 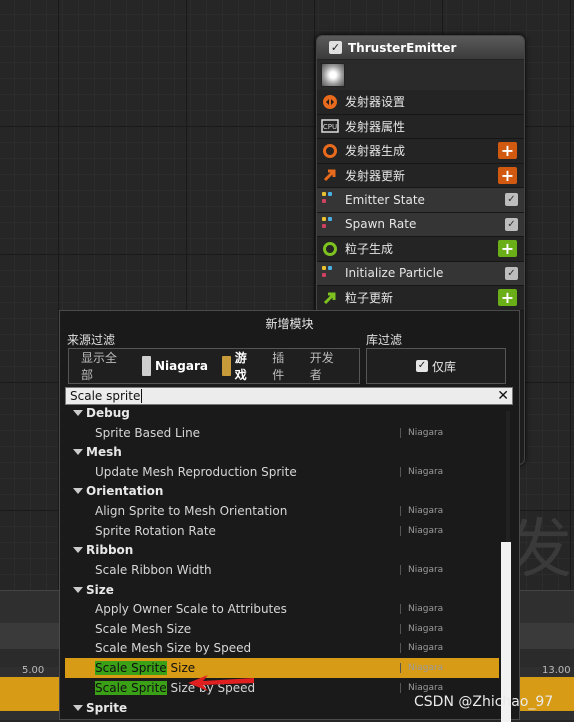 What do you see at coordinates (503, 396) in the screenshot?
I see `clear-search-icon: ✕` at bounding box center [503, 396].